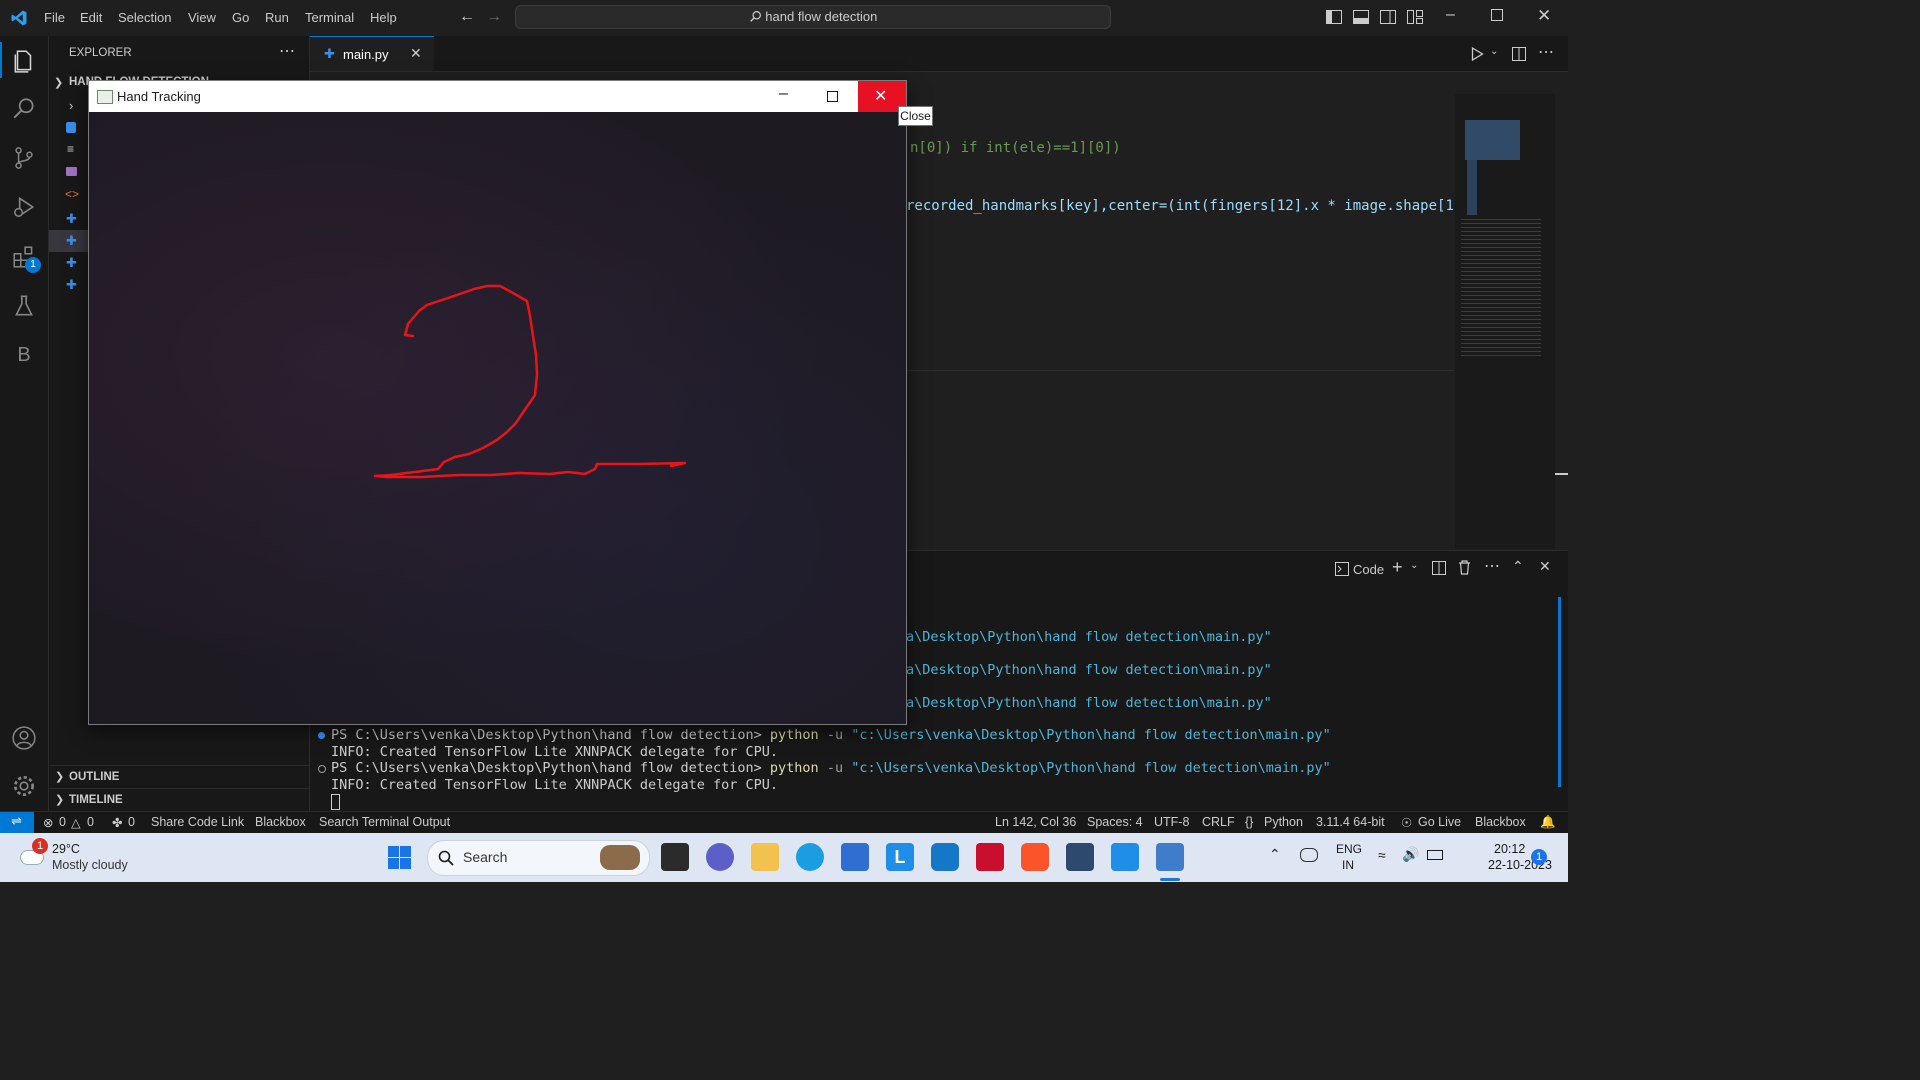  What do you see at coordinates (1539, 857) in the screenshot?
I see `notification-count-badge: 1` at bounding box center [1539, 857].